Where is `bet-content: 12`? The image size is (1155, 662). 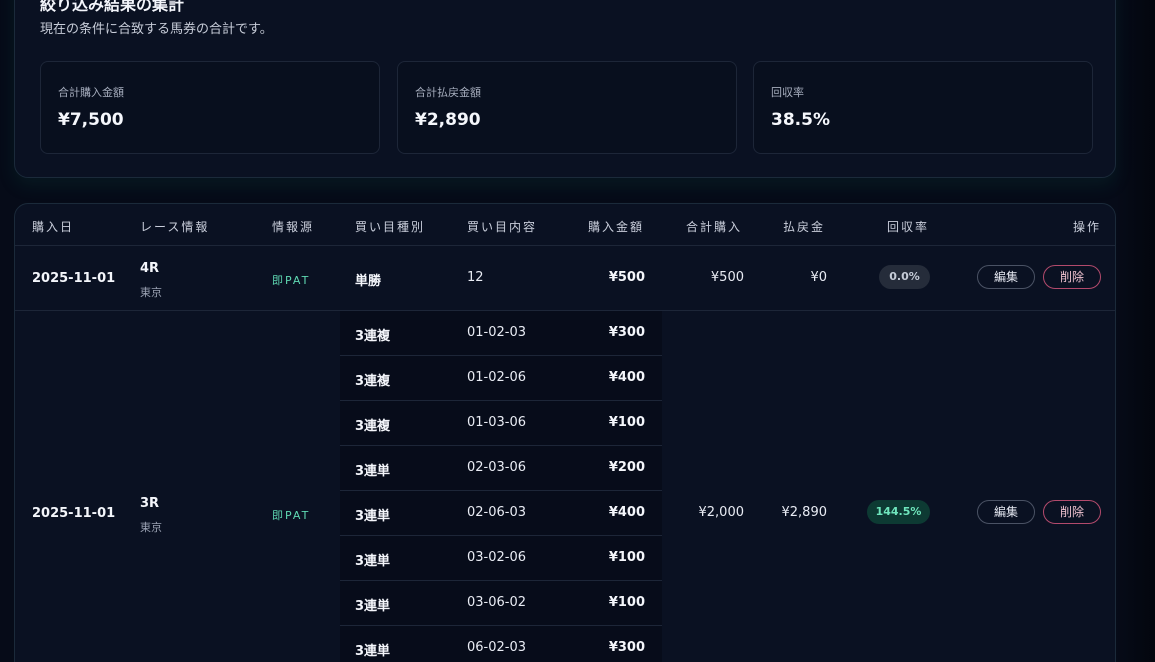
bet-content: 12 is located at coordinates (475, 277).